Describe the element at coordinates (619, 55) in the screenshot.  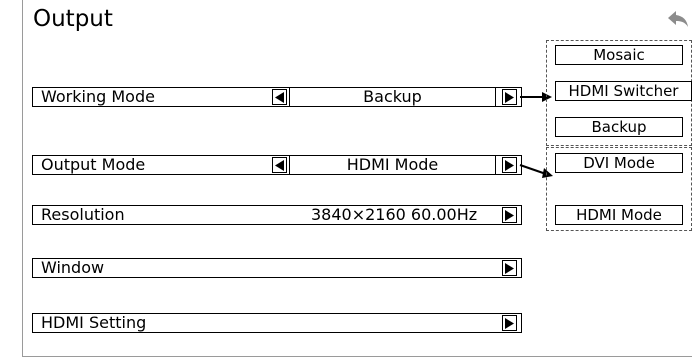
I see `option-mosaic: Mosaic` at that location.